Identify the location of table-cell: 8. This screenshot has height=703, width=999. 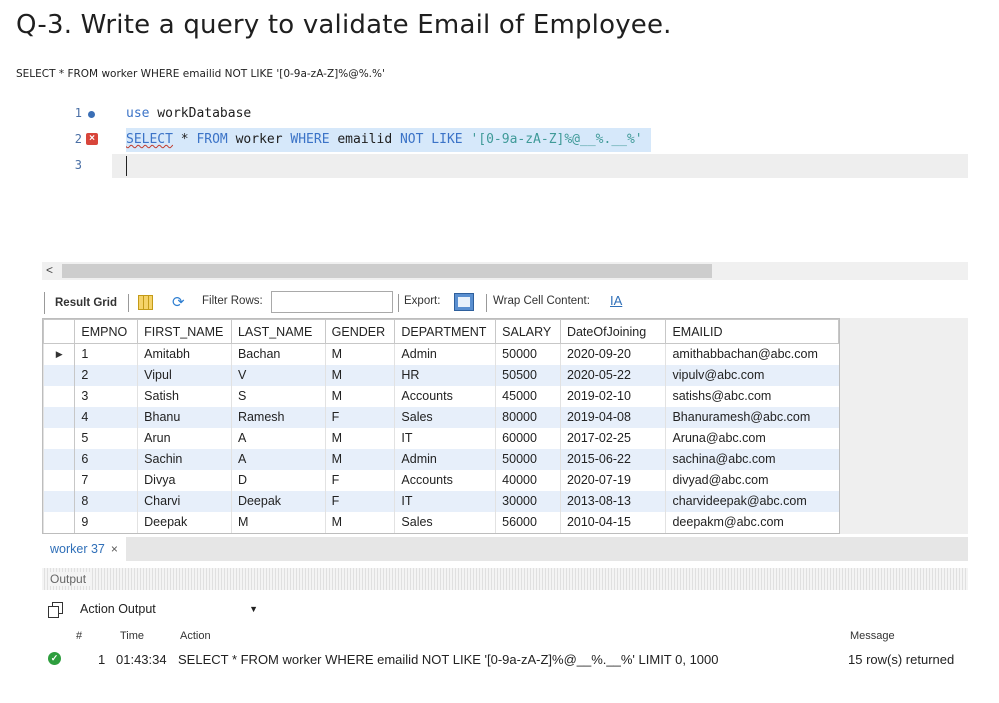
(106, 501).